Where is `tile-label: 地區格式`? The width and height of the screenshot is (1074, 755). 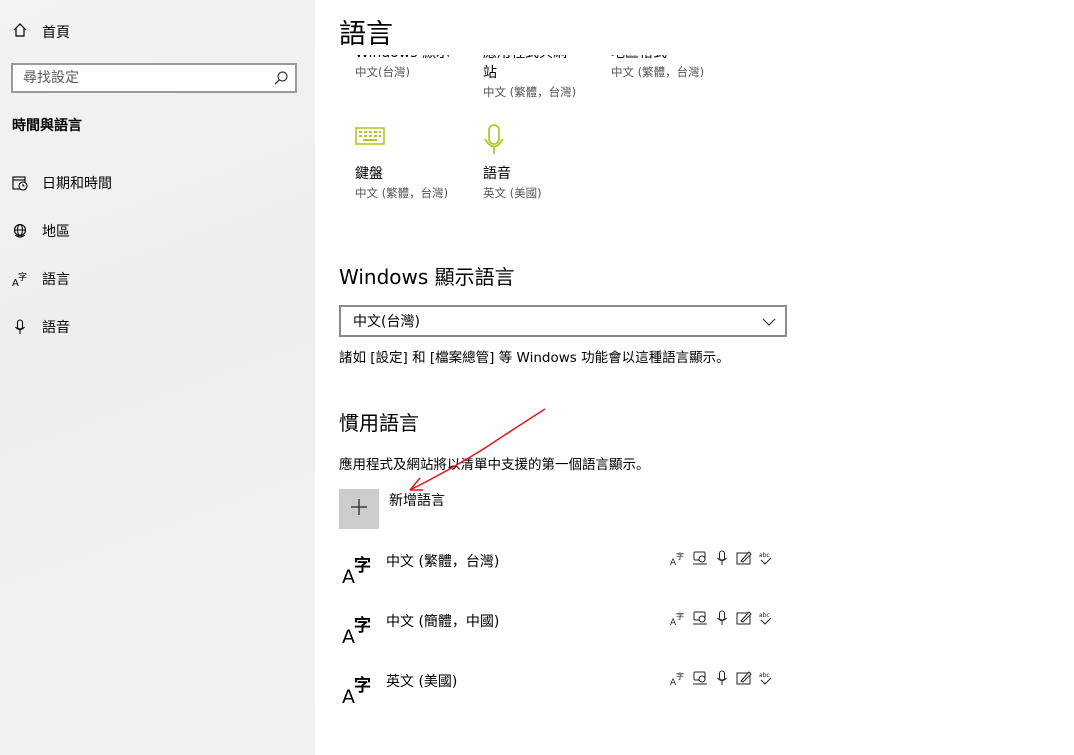
tile-label: 地區格式 is located at coordinates (671, 59).